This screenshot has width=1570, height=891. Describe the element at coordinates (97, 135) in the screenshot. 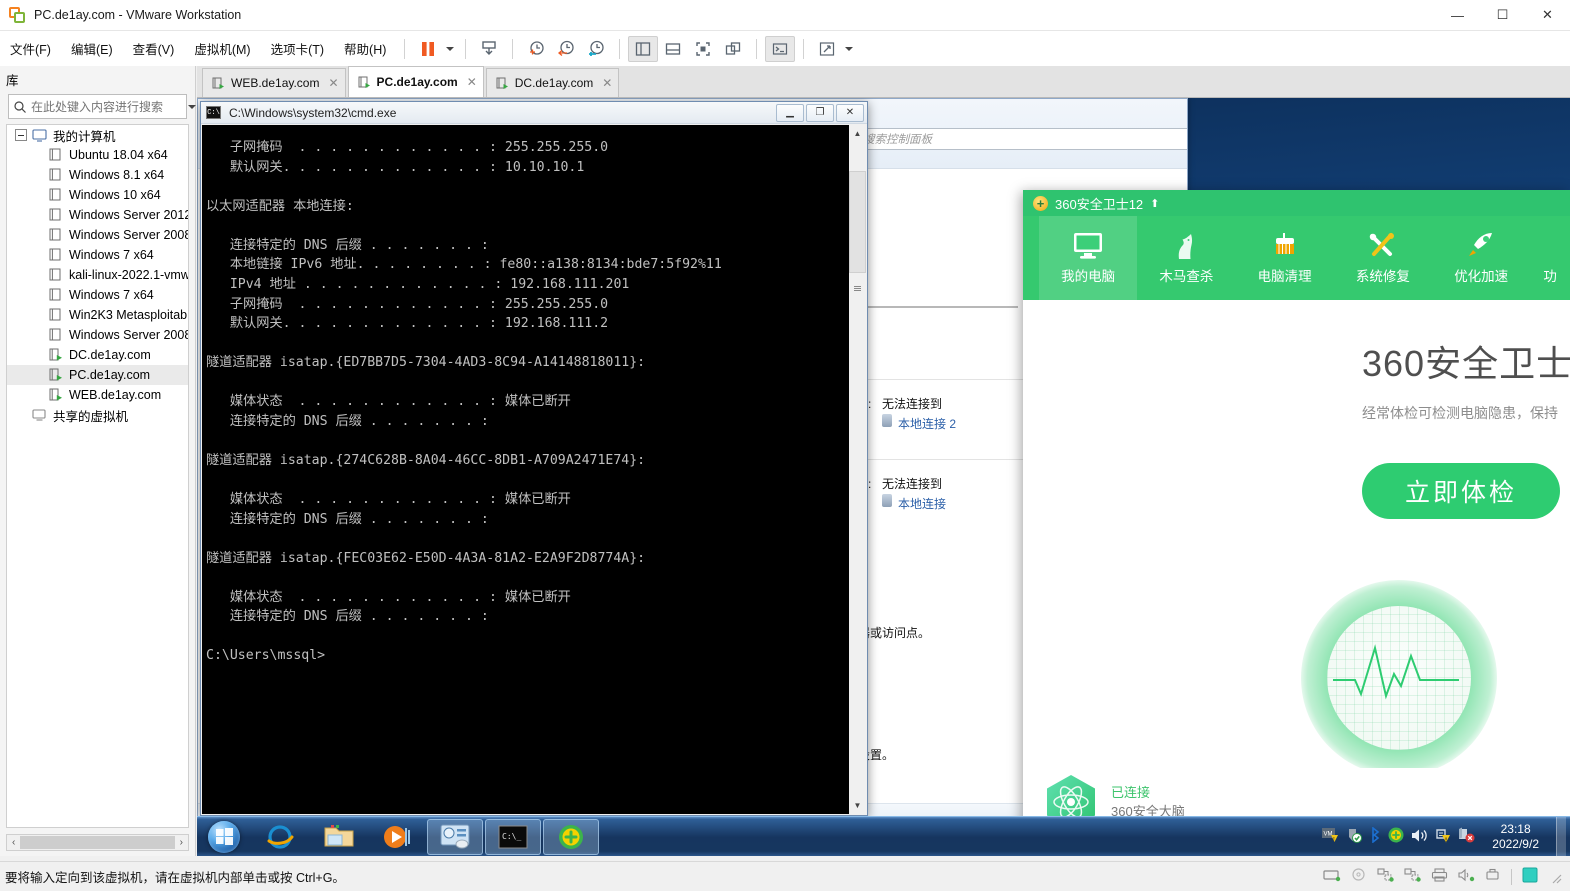

I see `tree-root-my-computer: 我的计算机` at that location.